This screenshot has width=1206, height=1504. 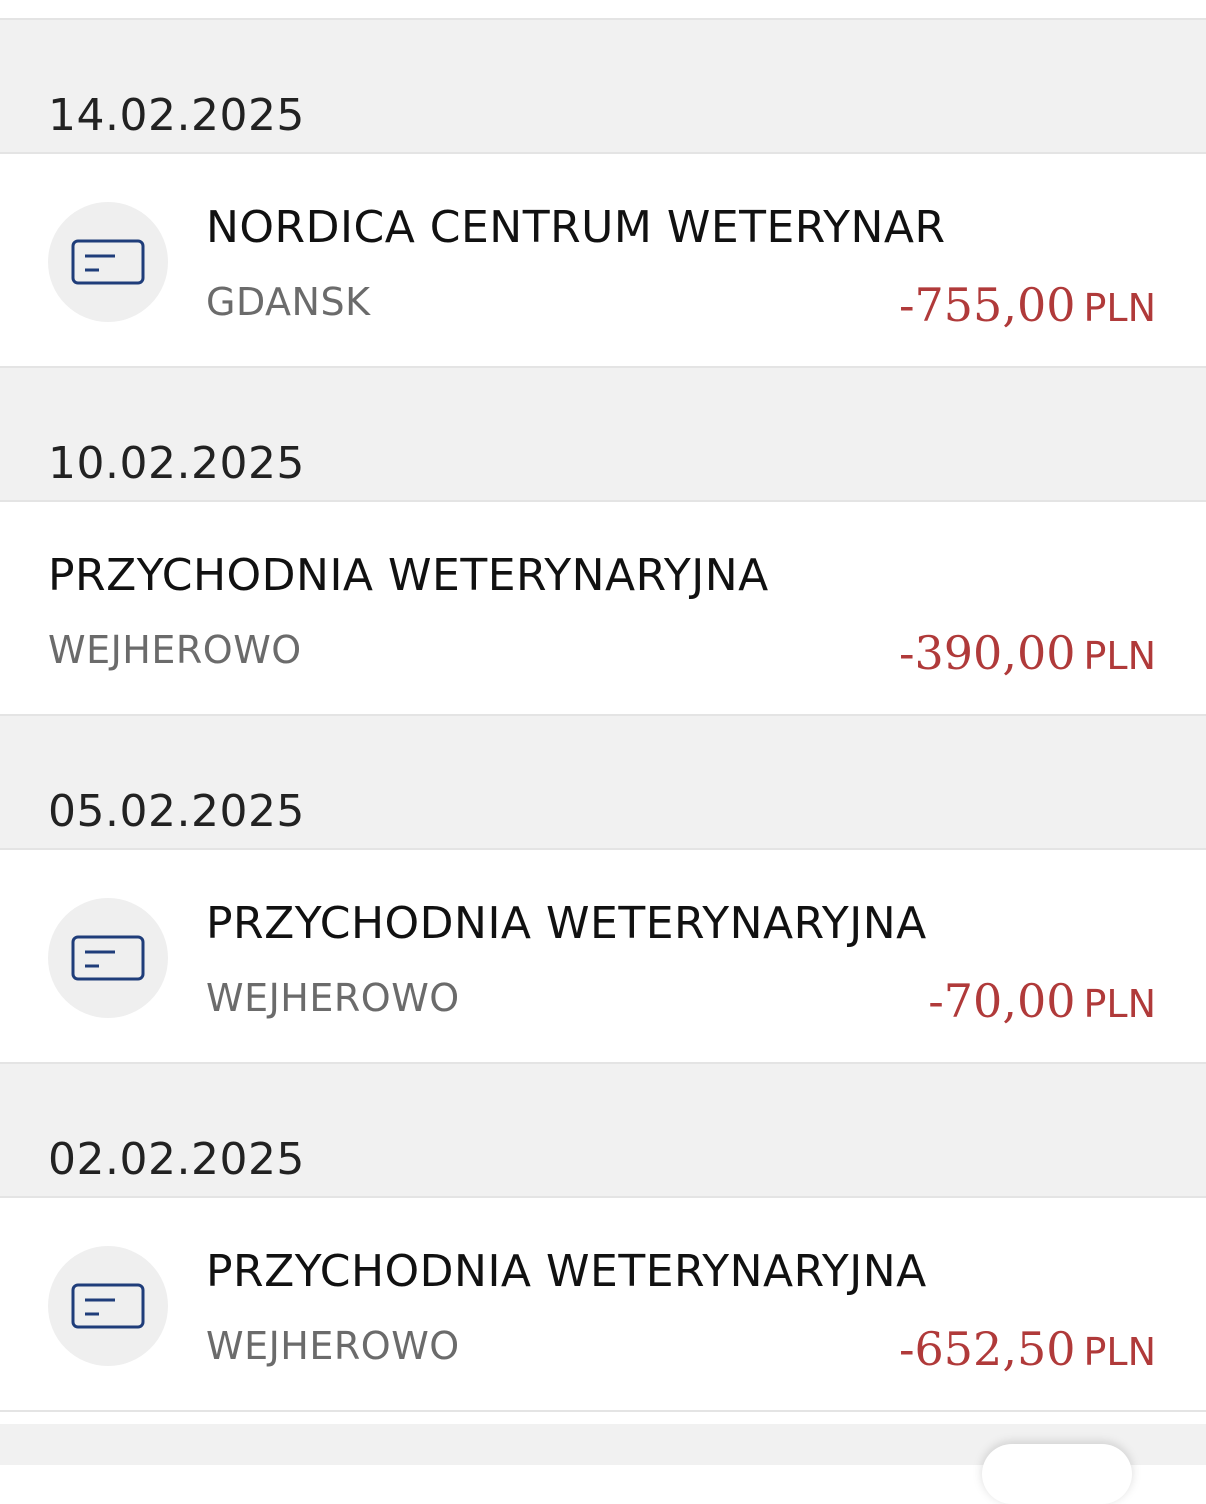 I want to click on date-label: 10.02.2025, so click(x=176, y=463).